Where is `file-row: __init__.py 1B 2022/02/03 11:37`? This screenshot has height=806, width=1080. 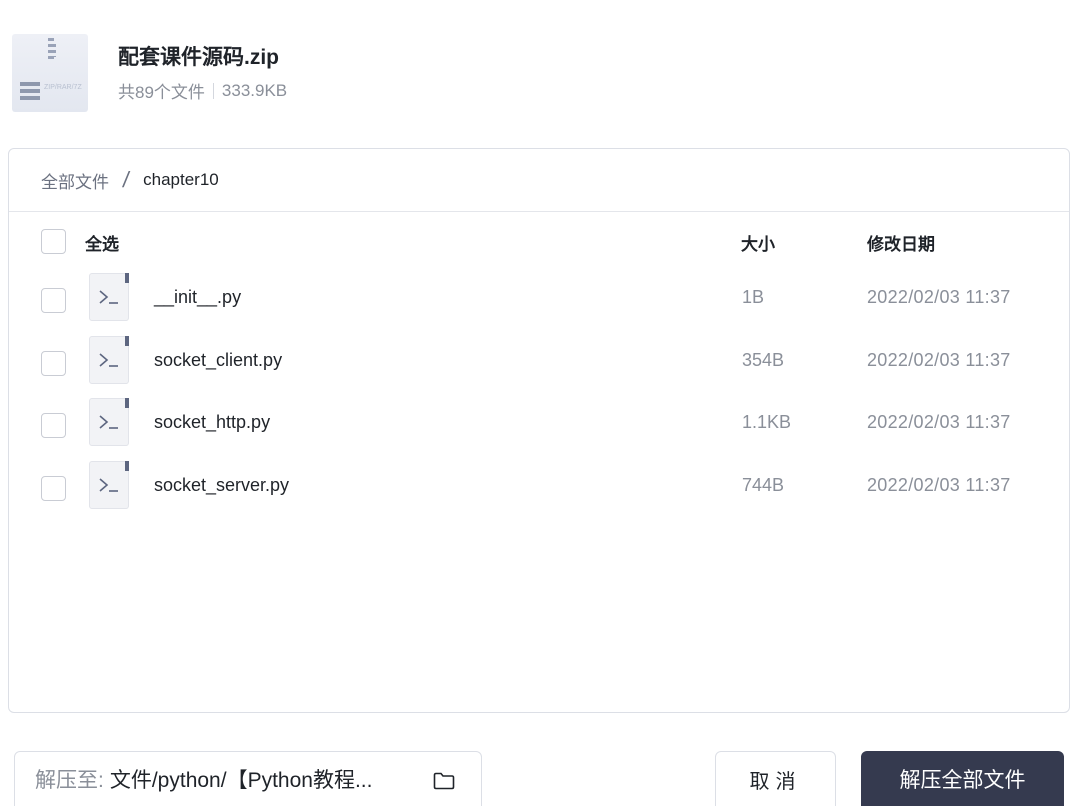 file-row: __init__.py 1B 2022/02/03 11:37 is located at coordinates (539, 301).